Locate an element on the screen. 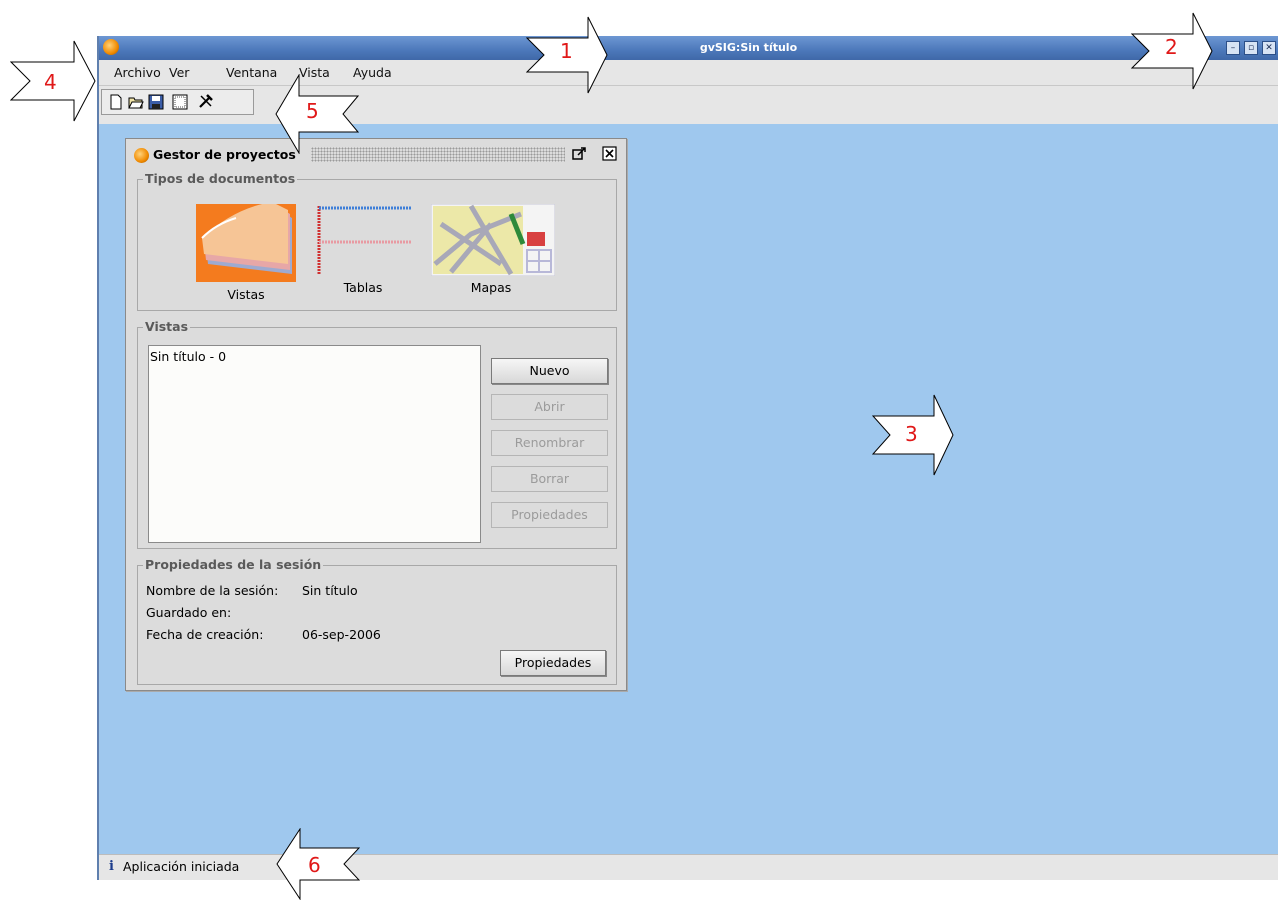  doc-type-maps-label: Mapas is located at coordinates (491, 287).